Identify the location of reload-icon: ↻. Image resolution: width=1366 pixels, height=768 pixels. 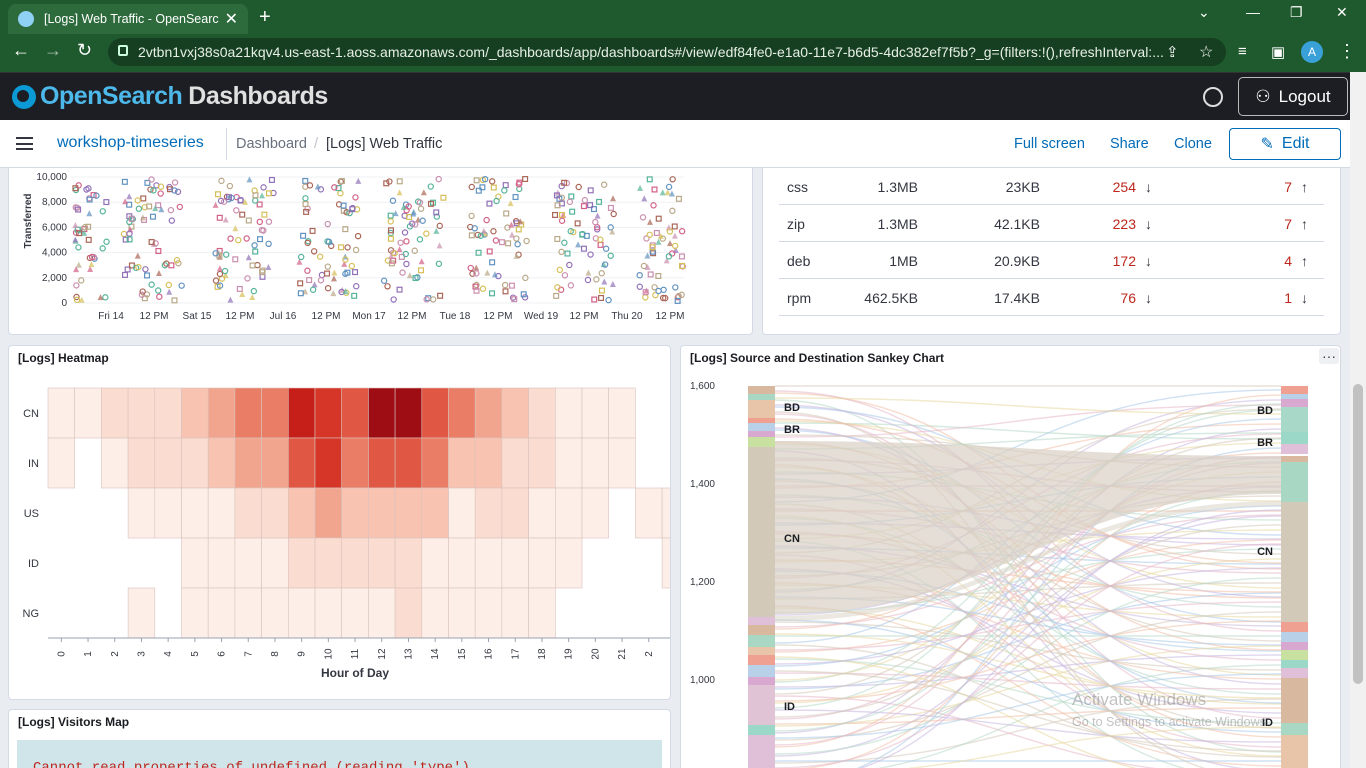
(84, 50).